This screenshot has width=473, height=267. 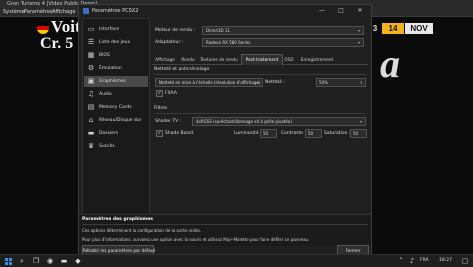 I want to click on monitor-icon: ▭, so click(x=91, y=29).